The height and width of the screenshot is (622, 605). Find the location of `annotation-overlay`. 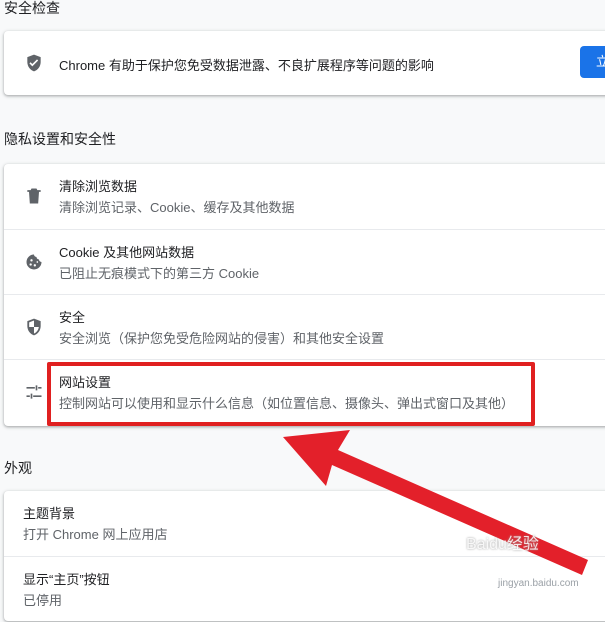

annotation-overlay is located at coordinates (435, 502).